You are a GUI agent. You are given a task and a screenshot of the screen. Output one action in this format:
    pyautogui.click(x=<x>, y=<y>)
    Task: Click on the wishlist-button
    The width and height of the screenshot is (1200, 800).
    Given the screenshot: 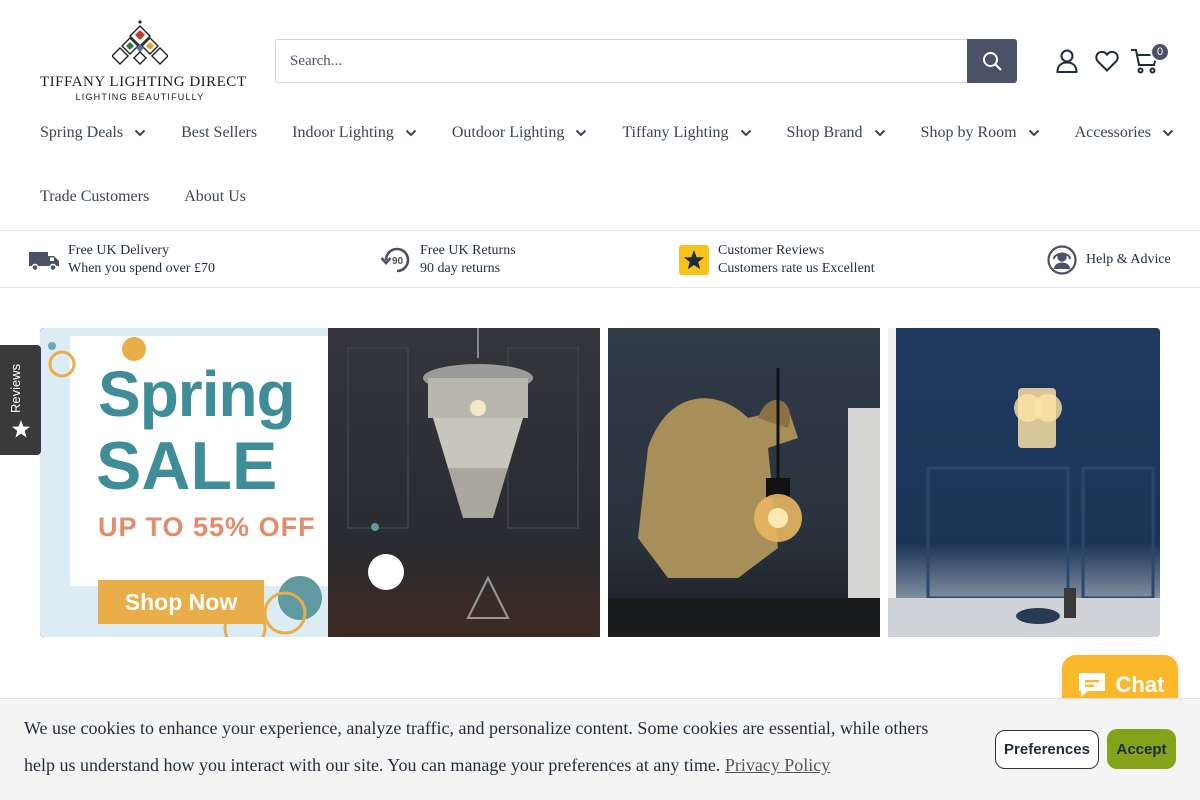 What is the action you would take?
    pyautogui.click(x=1107, y=61)
    